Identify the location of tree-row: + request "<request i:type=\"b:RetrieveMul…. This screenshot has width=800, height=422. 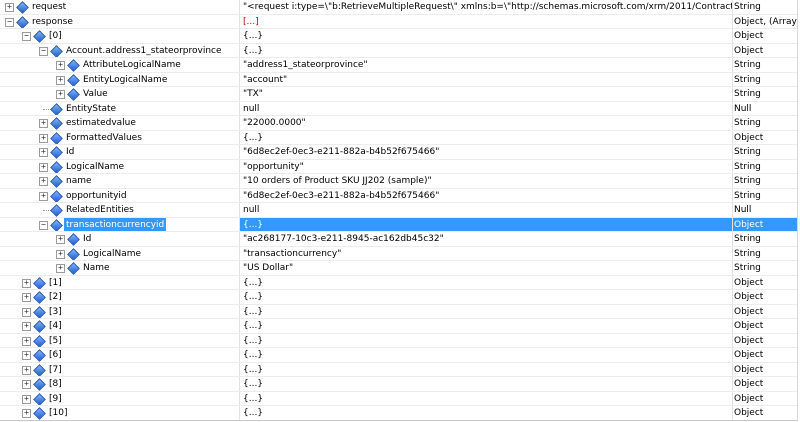
(398, 7).